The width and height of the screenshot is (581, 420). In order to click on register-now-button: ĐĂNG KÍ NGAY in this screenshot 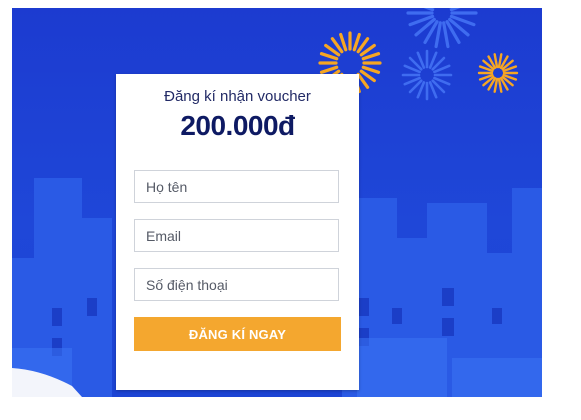, I will do `click(237, 334)`.